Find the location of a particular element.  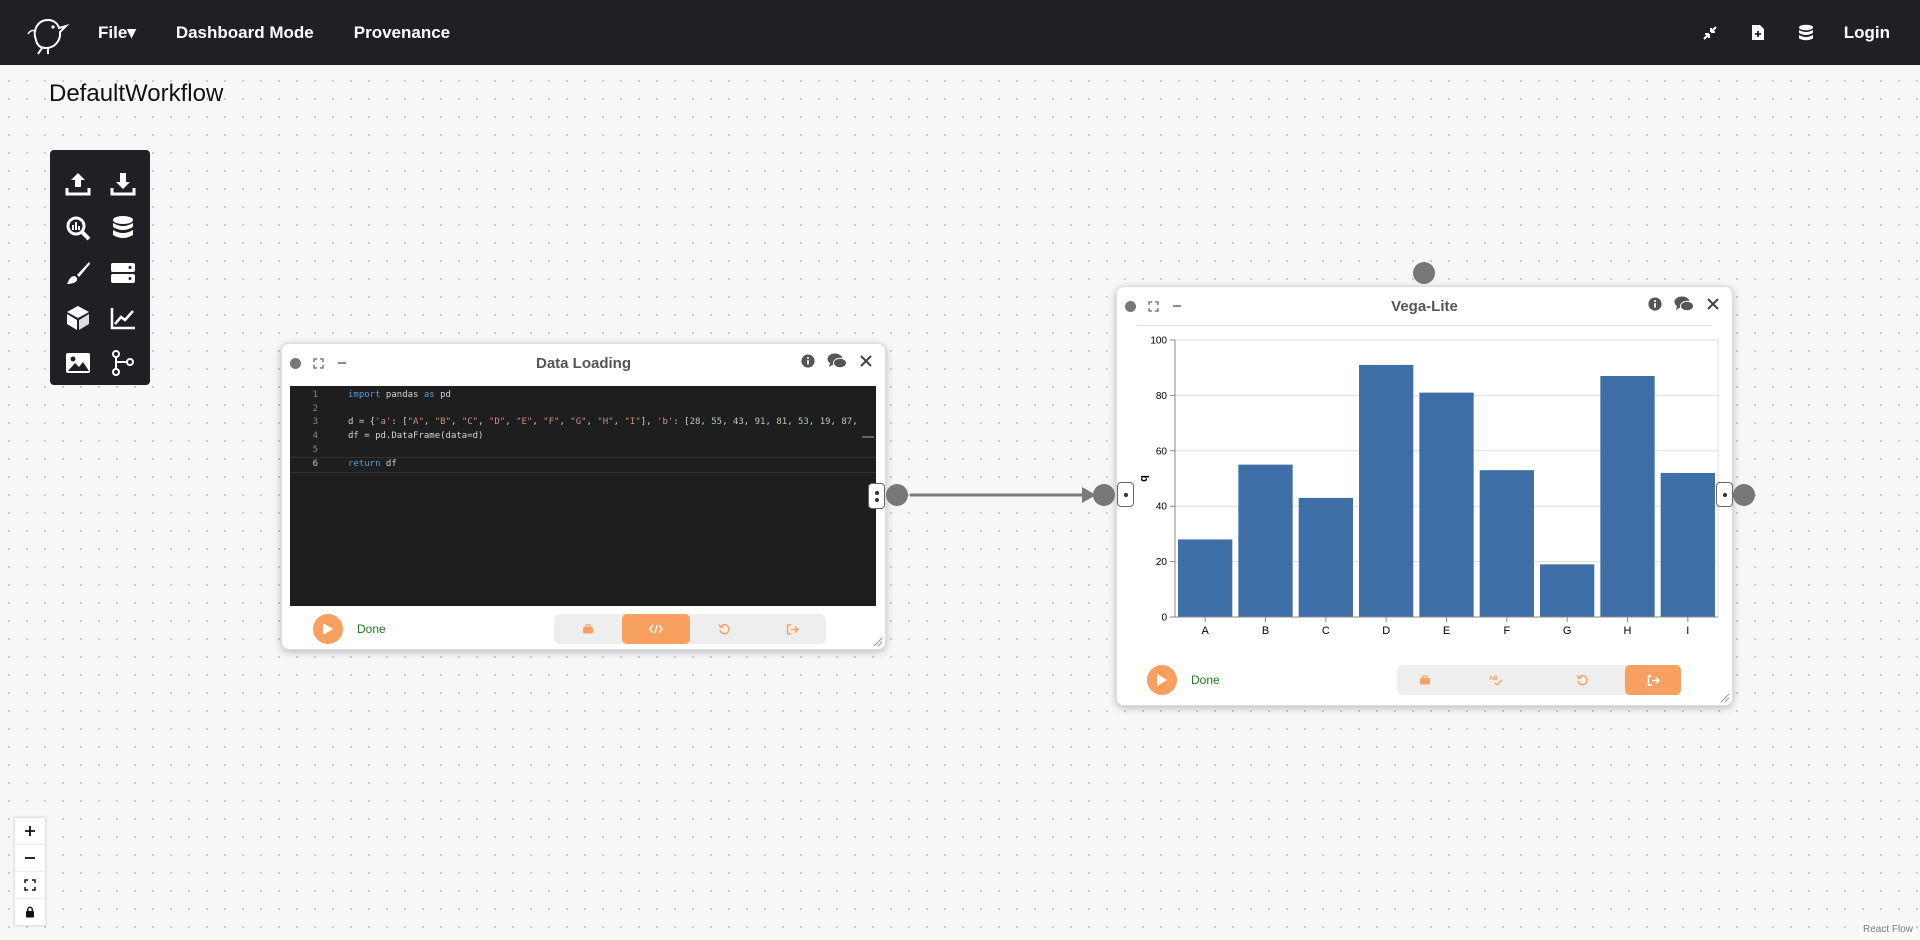

node-footer: Done is located at coordinates (583, 629).